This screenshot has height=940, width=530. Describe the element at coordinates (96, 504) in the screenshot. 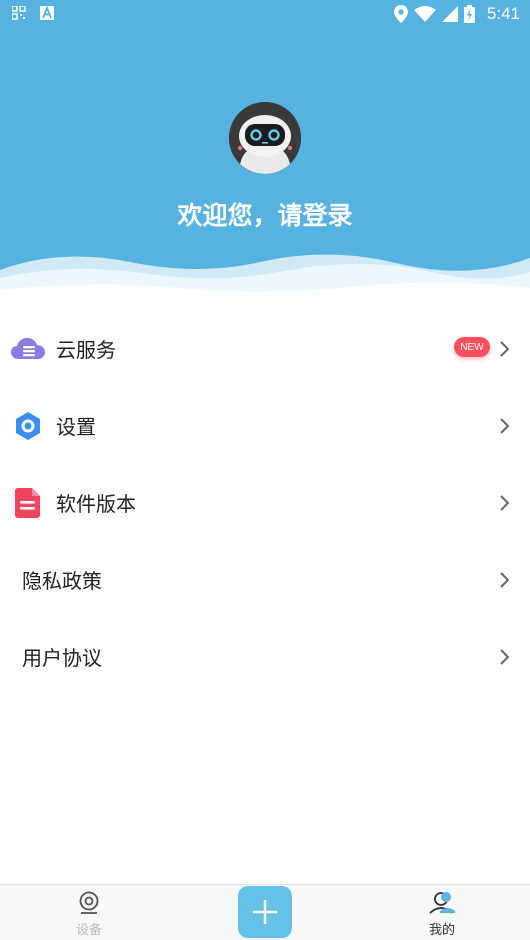

I see `menu-label: 软件版本` at that location.